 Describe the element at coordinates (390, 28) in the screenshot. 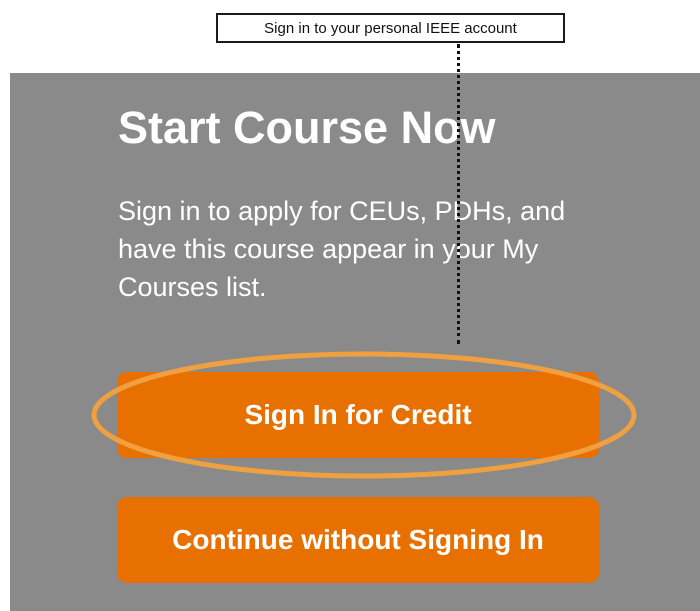

I see `annotation-callout: Sign in to your personal IEEE account` at that location.